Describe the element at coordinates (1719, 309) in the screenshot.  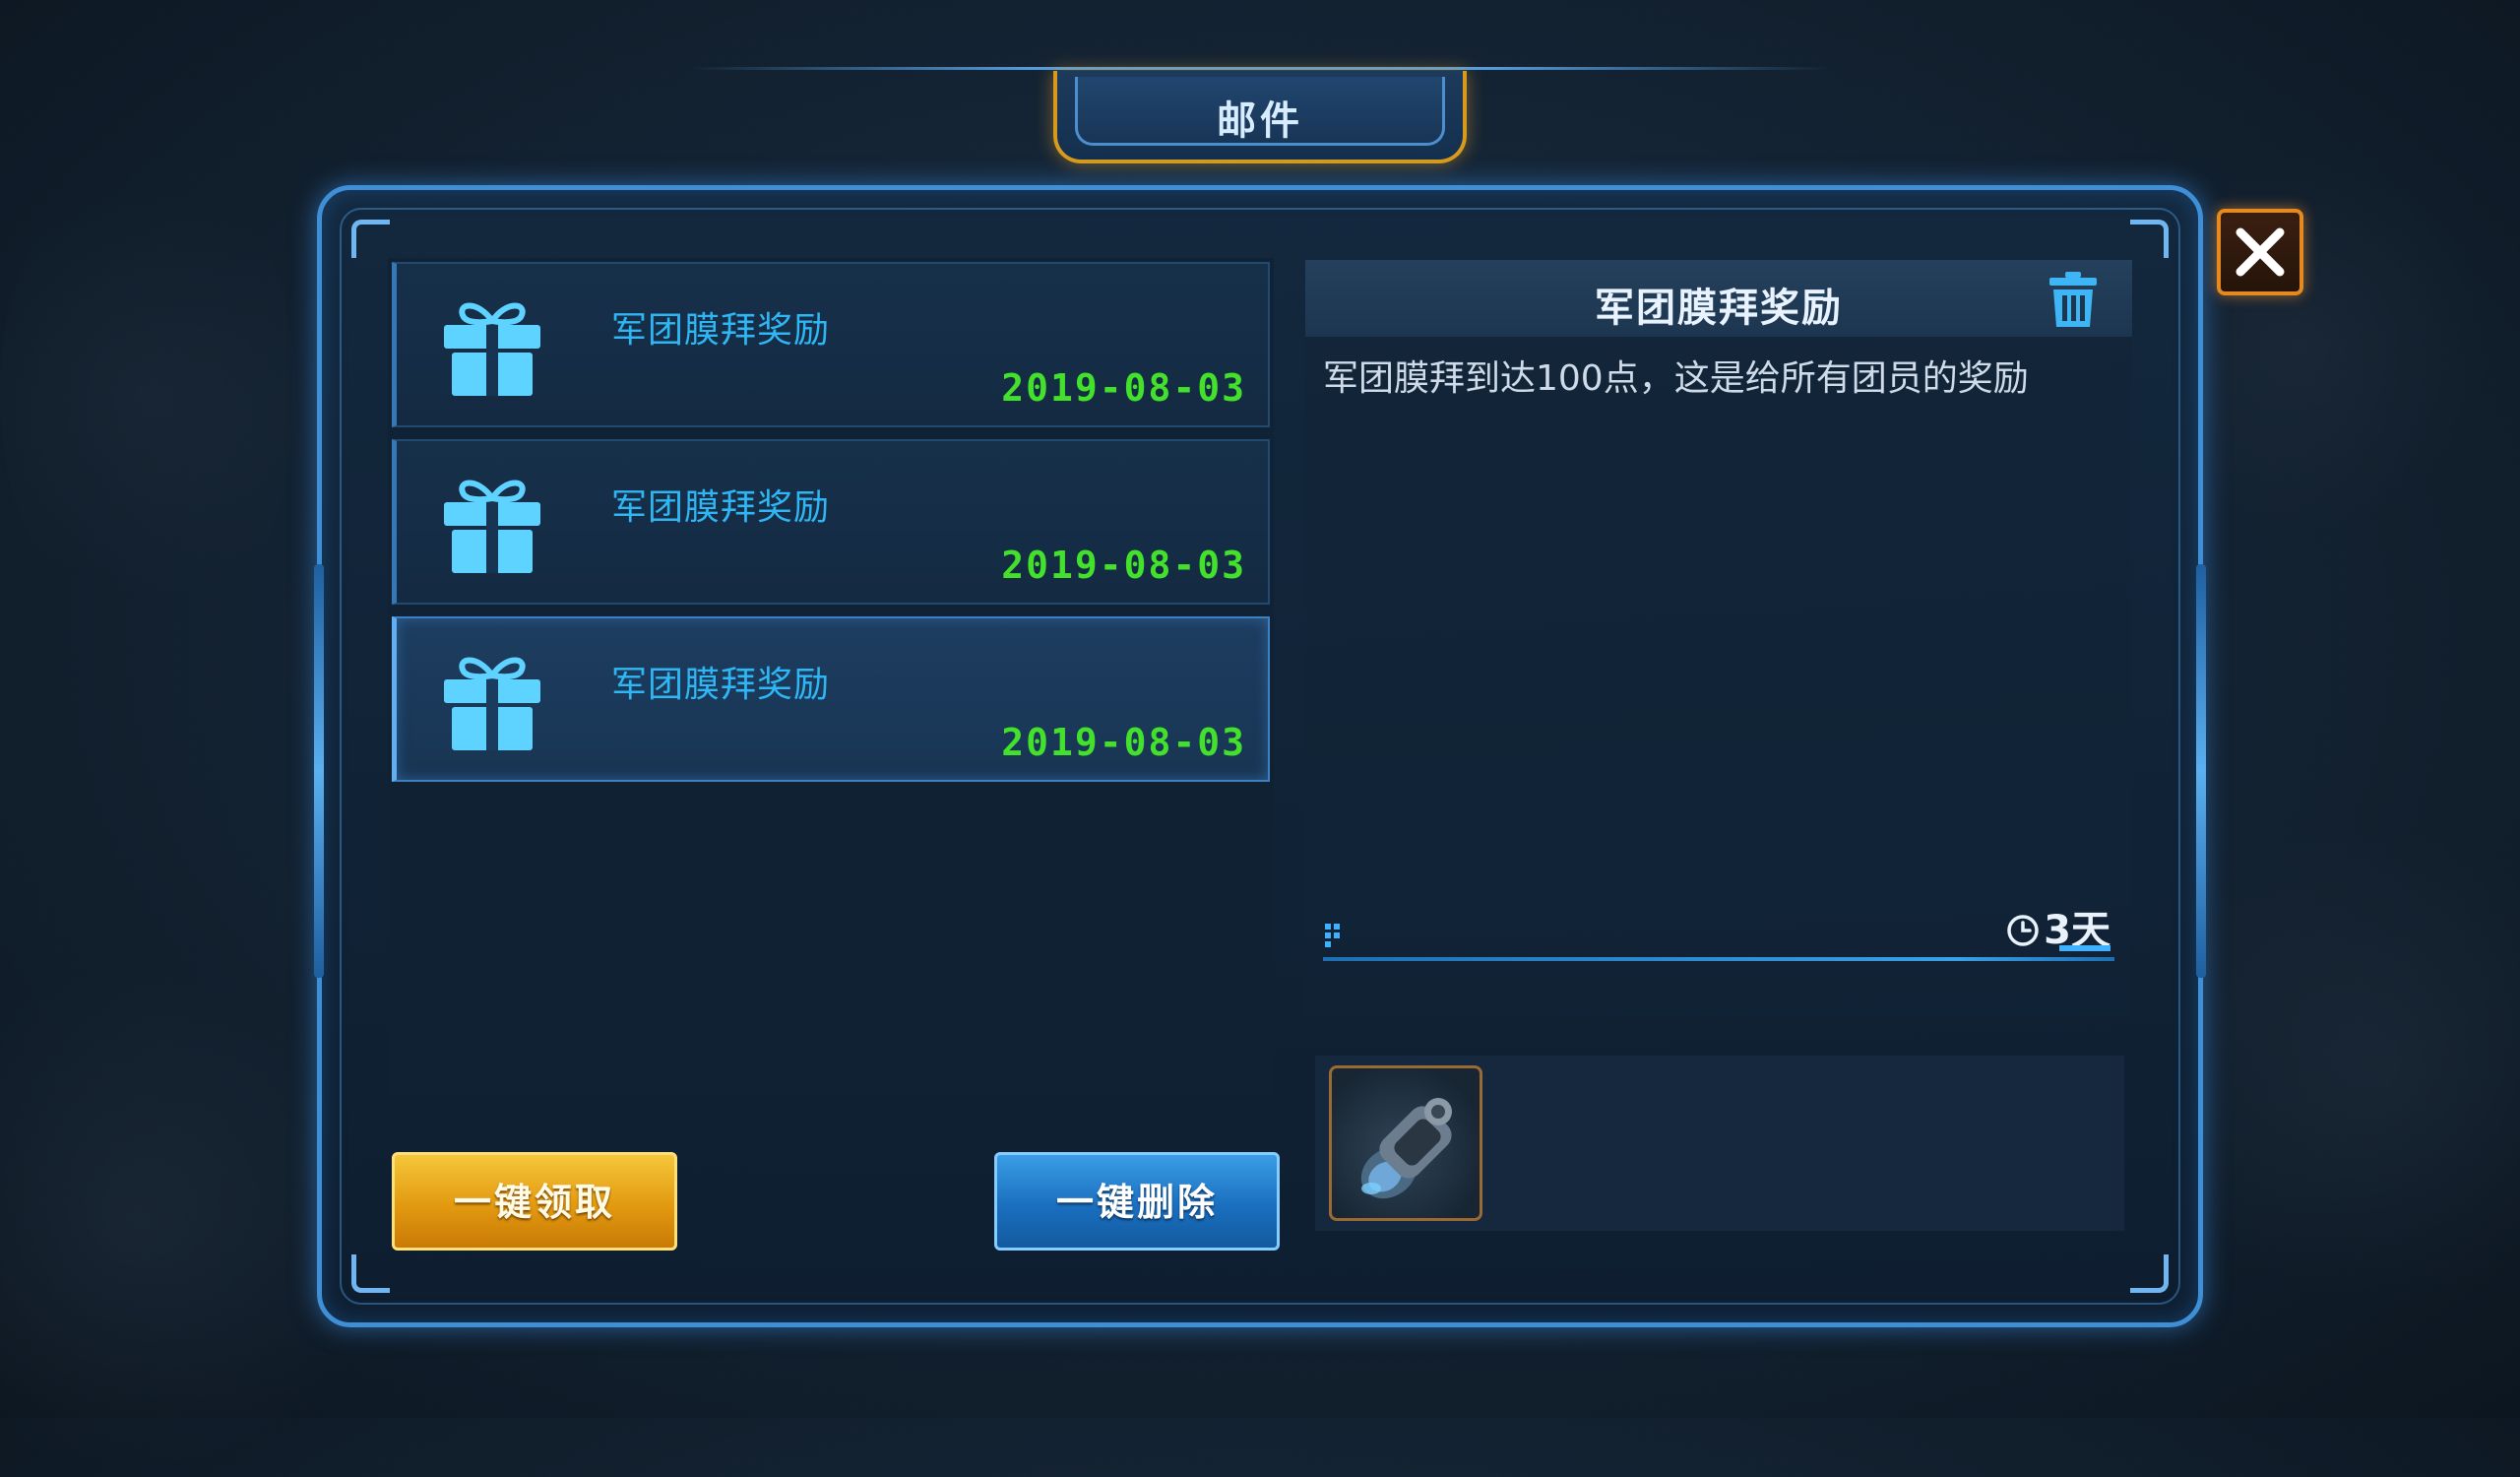
I see `mail-detail-title: 军团膜拜奖励` at that location.